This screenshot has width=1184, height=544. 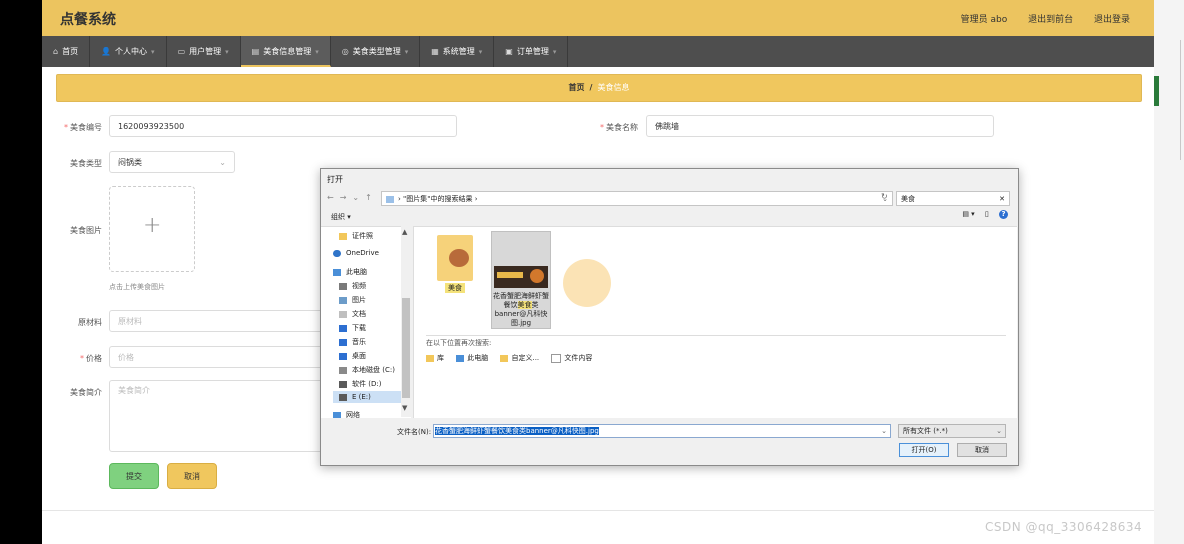 I want to click on tree-item-music: 音乐, so click(x=352, y=342).